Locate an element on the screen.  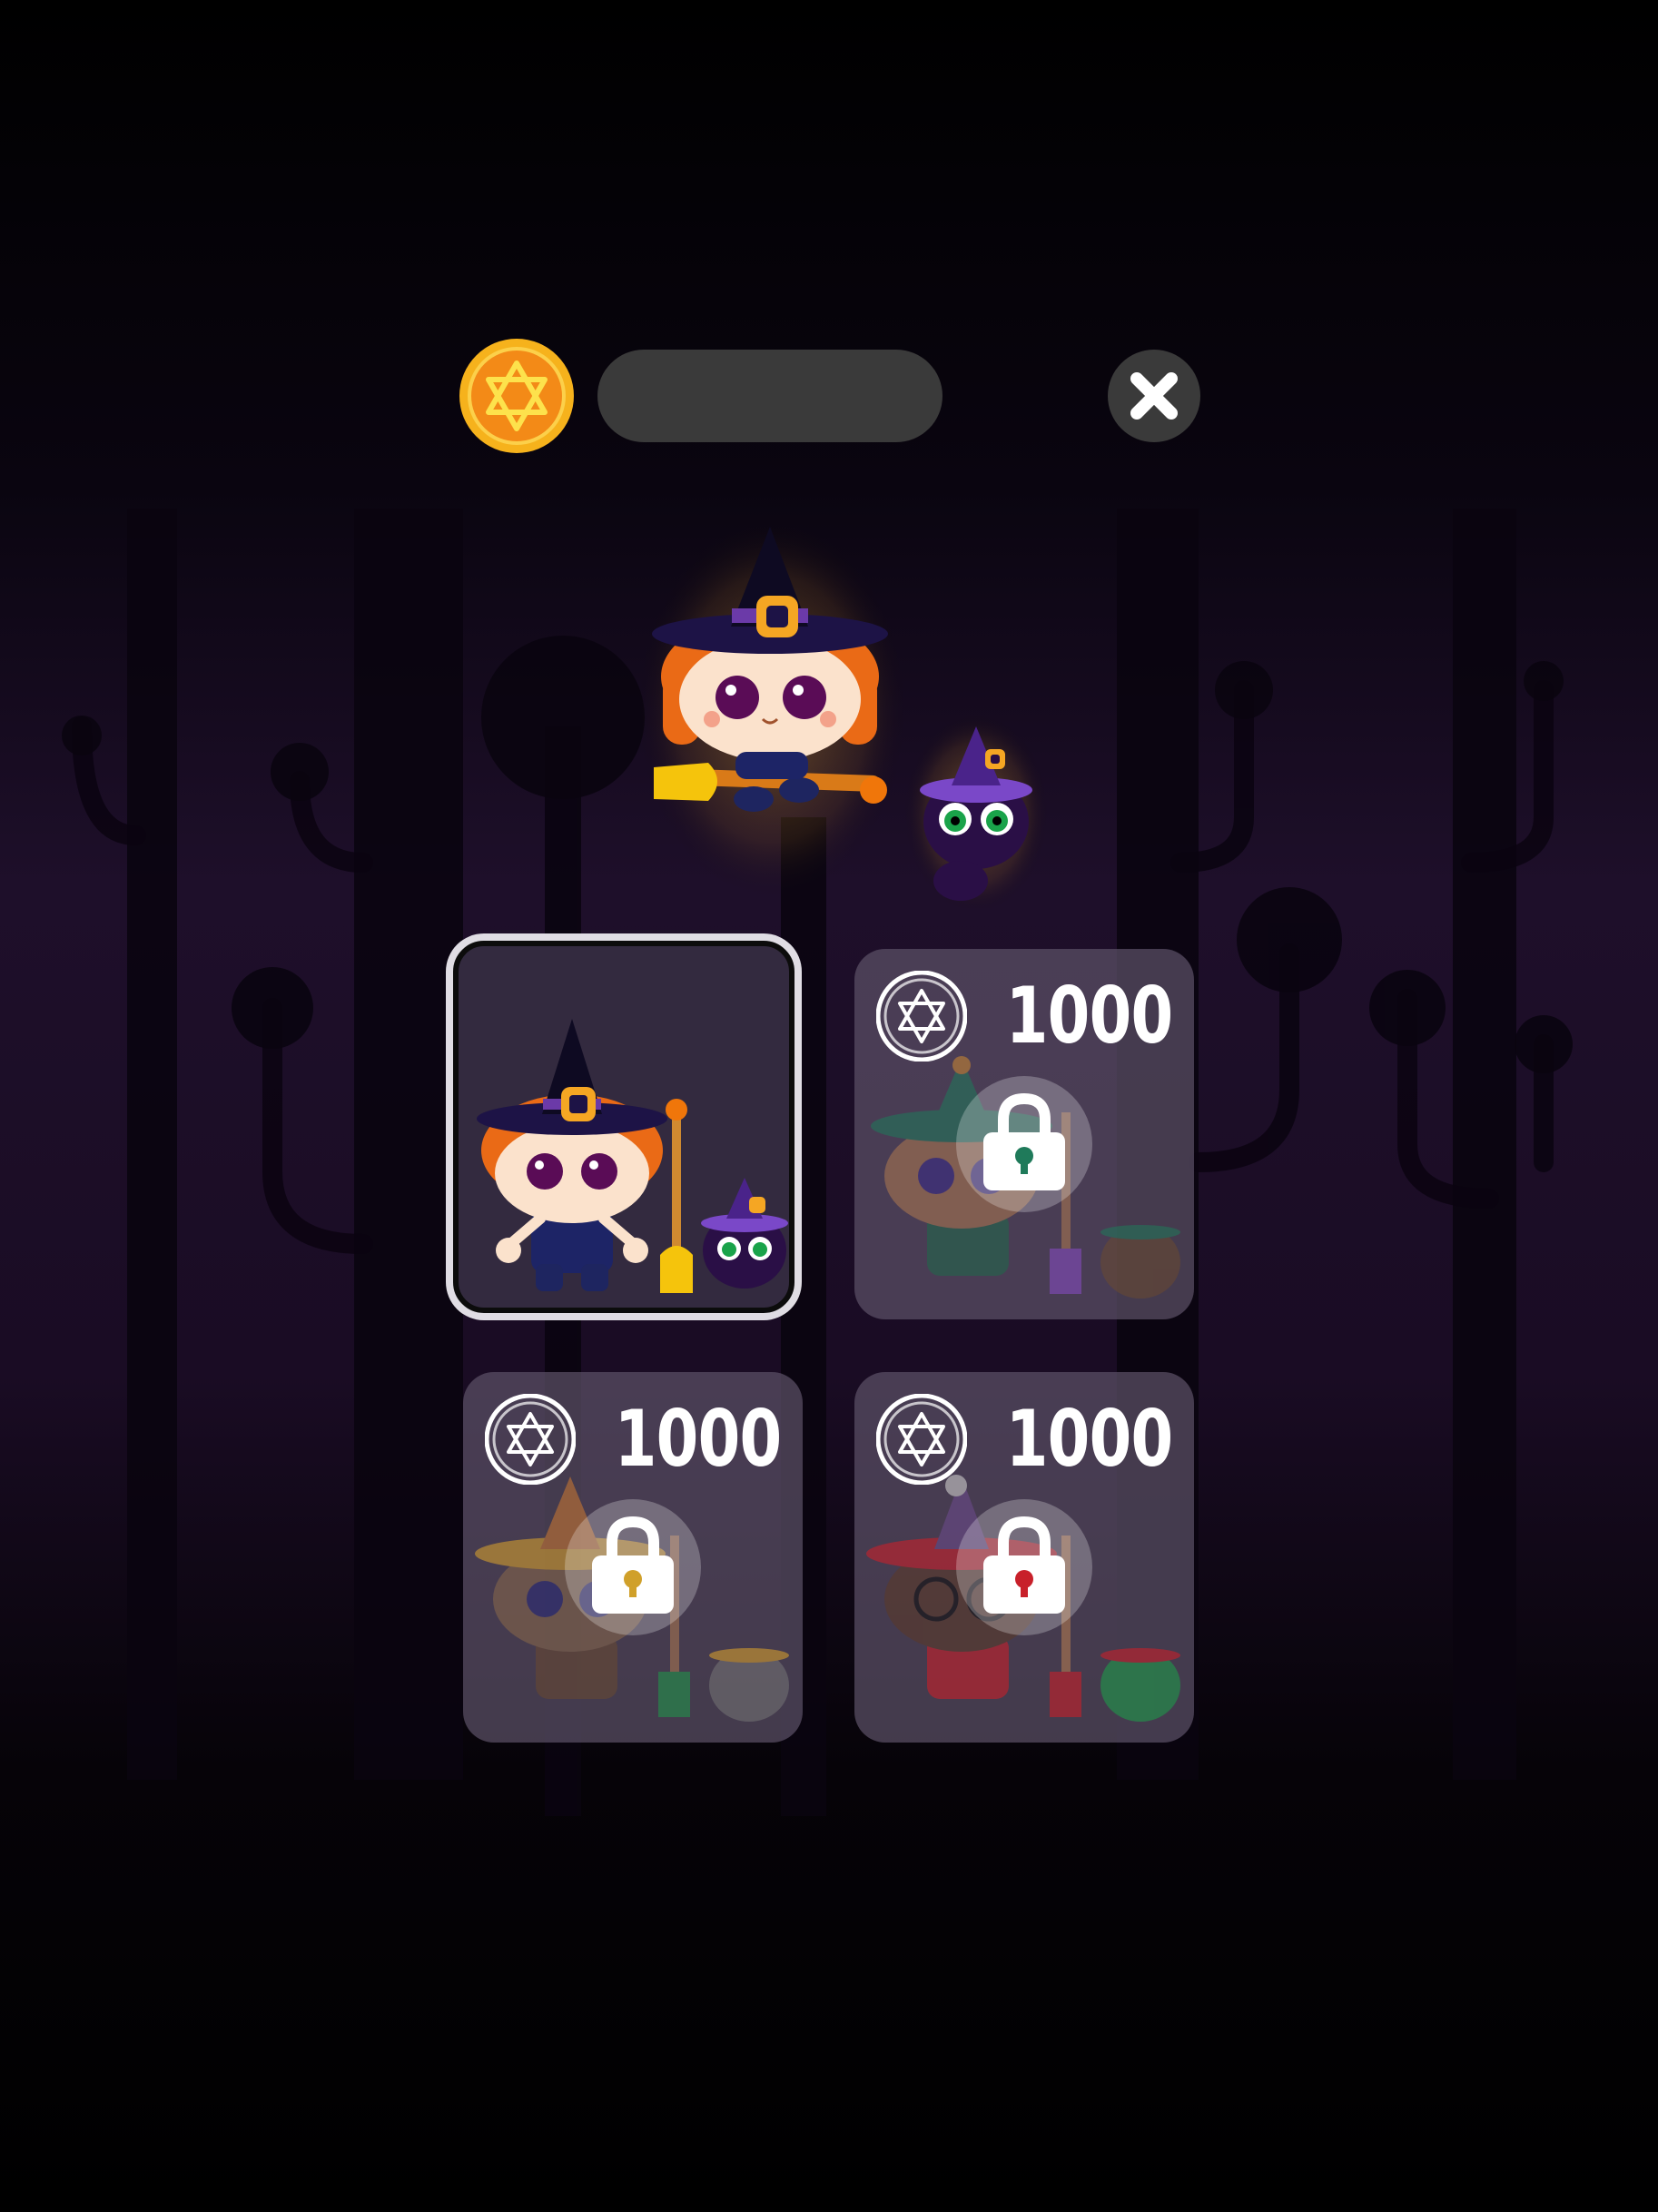
coin-balance-display is located at coordinates (770, 396).